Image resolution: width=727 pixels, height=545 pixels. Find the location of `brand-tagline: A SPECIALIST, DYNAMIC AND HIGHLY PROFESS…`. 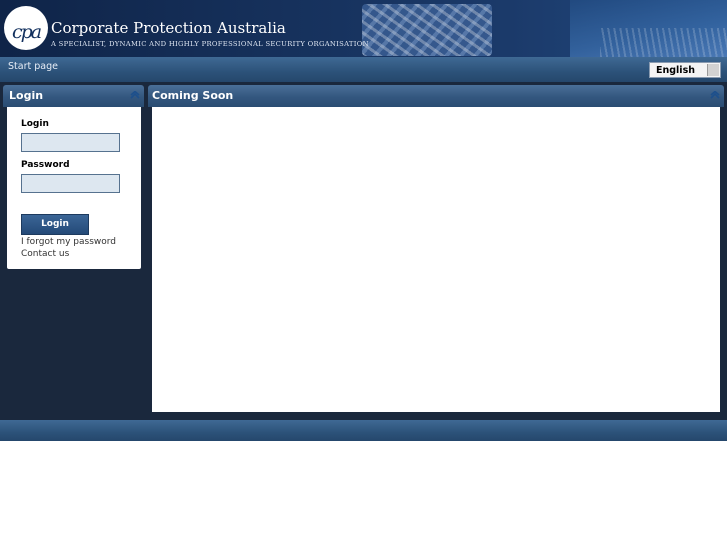

brand-tagline: A SPECIALIST, DYNAMIC AND HIGHLY PROFESS… is located at coordinates (210, 44).